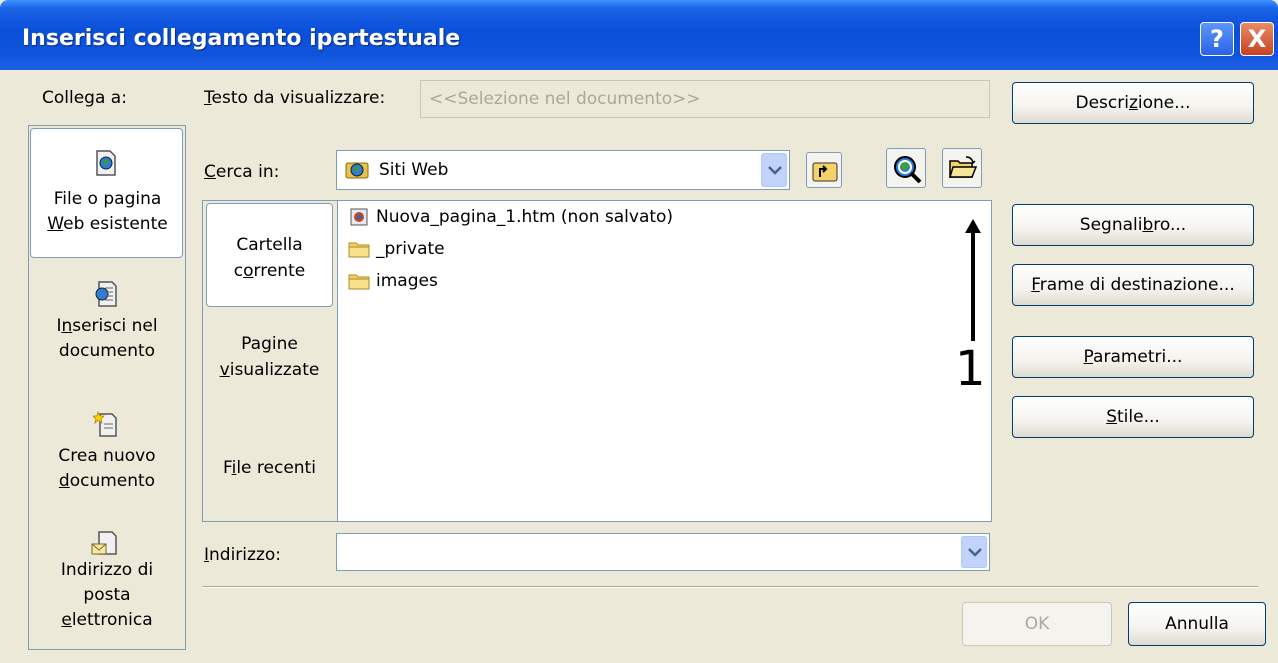 Image resolution: width=1278 pixels, height=663 pixels. I want to click on browse-web-icon, so click(908, 170).